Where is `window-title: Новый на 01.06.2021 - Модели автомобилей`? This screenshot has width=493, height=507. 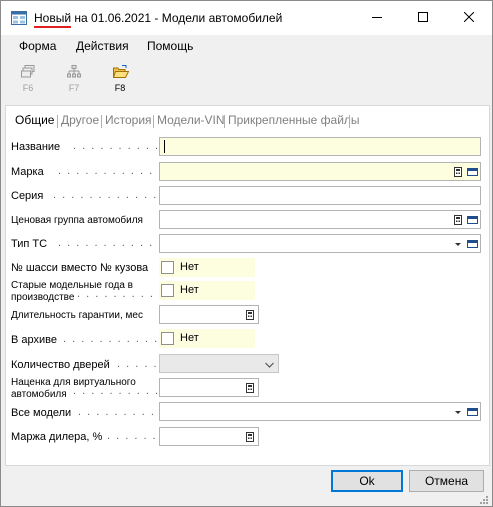
window-title: Новый на 01.06.2021 - Модели автомобилей is located at coordinates (158, 18).